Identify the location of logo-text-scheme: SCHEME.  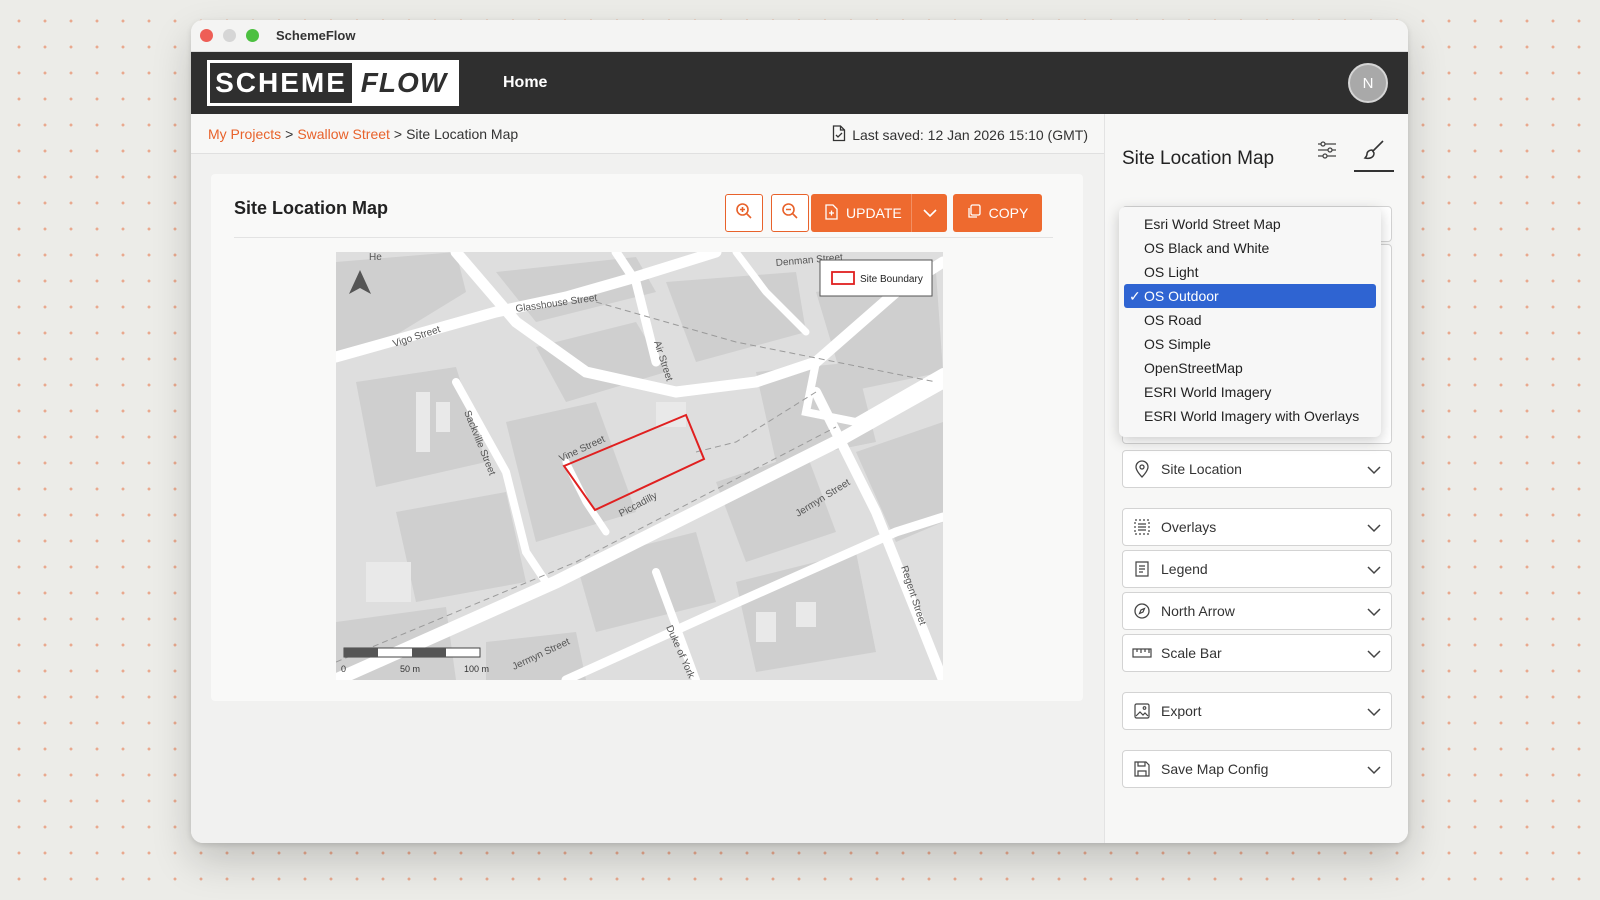
(281, 83).